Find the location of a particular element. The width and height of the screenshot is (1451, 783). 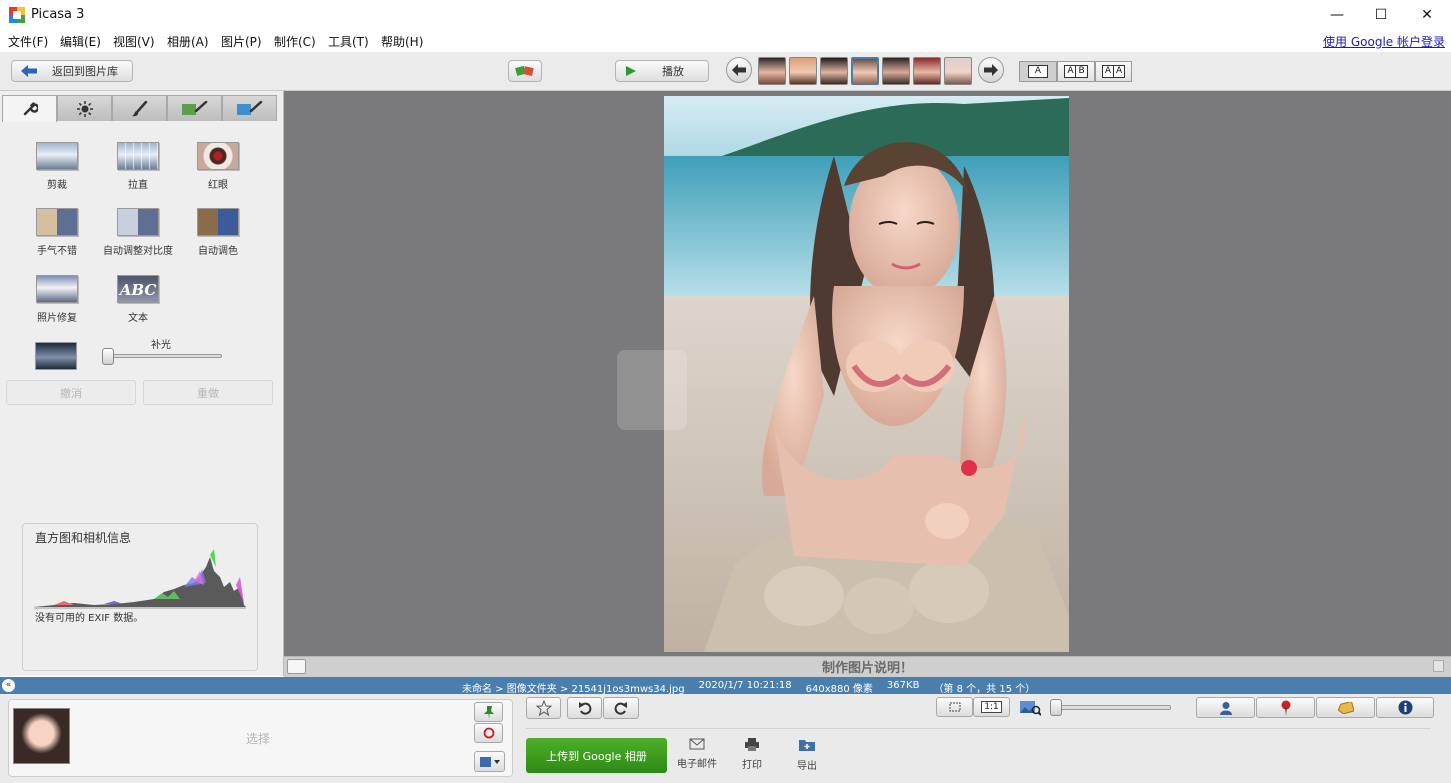

straighten-label: 拉直 is located at coordinates (138, 185).